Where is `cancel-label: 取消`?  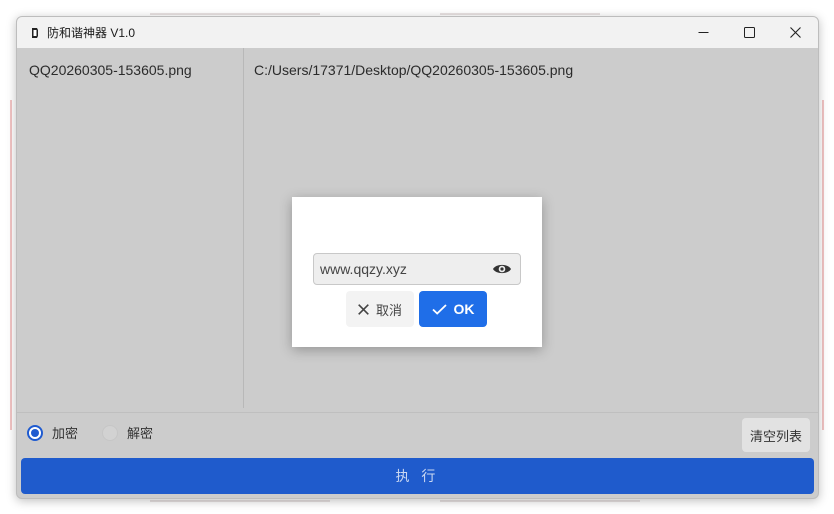
cancel-label: 取消 is located at coordinates (388, 310).